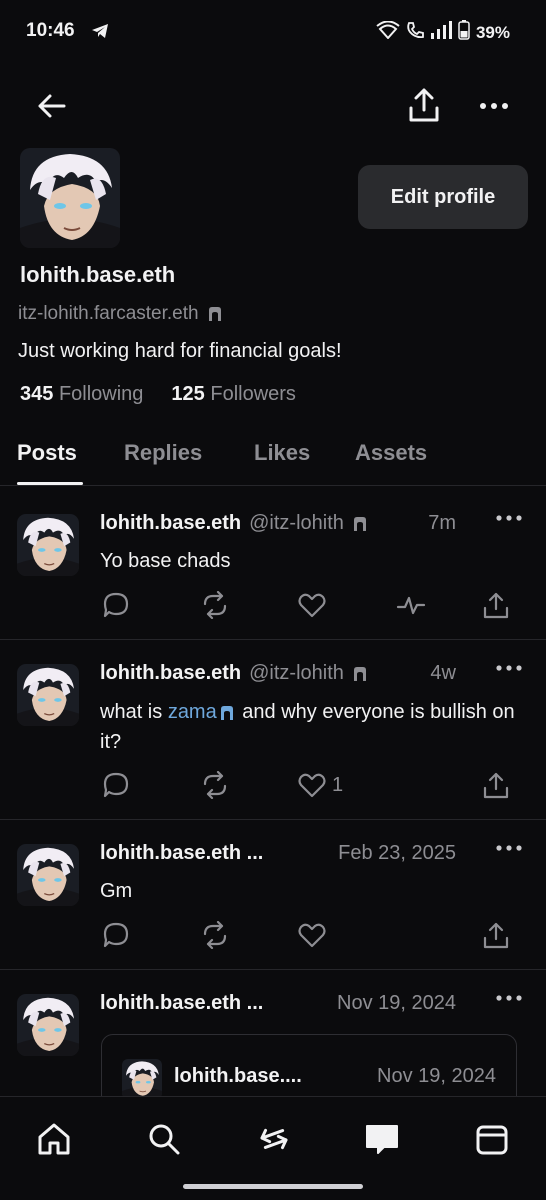 This screenshot has height=1200, width=546. What do you see at coordinates (391, 453) in the screenshot?
I see `tab-assets: Assets` at bounding box center [391, 453].